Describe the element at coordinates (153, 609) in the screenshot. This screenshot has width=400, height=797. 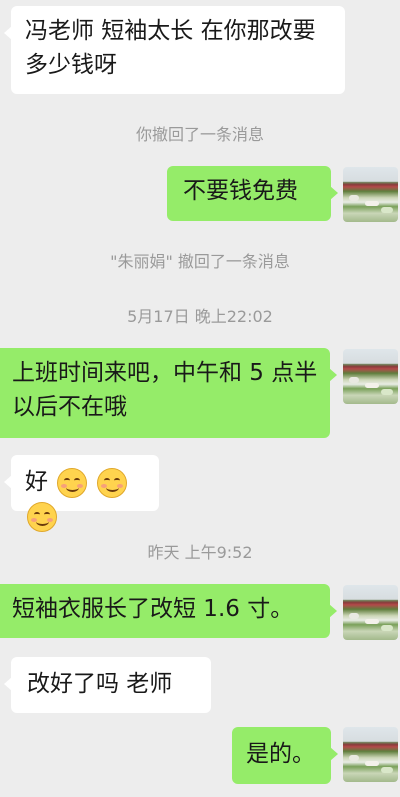
I see `message-text: 短袖衣服长了改短 1.6 寸。` at that location.